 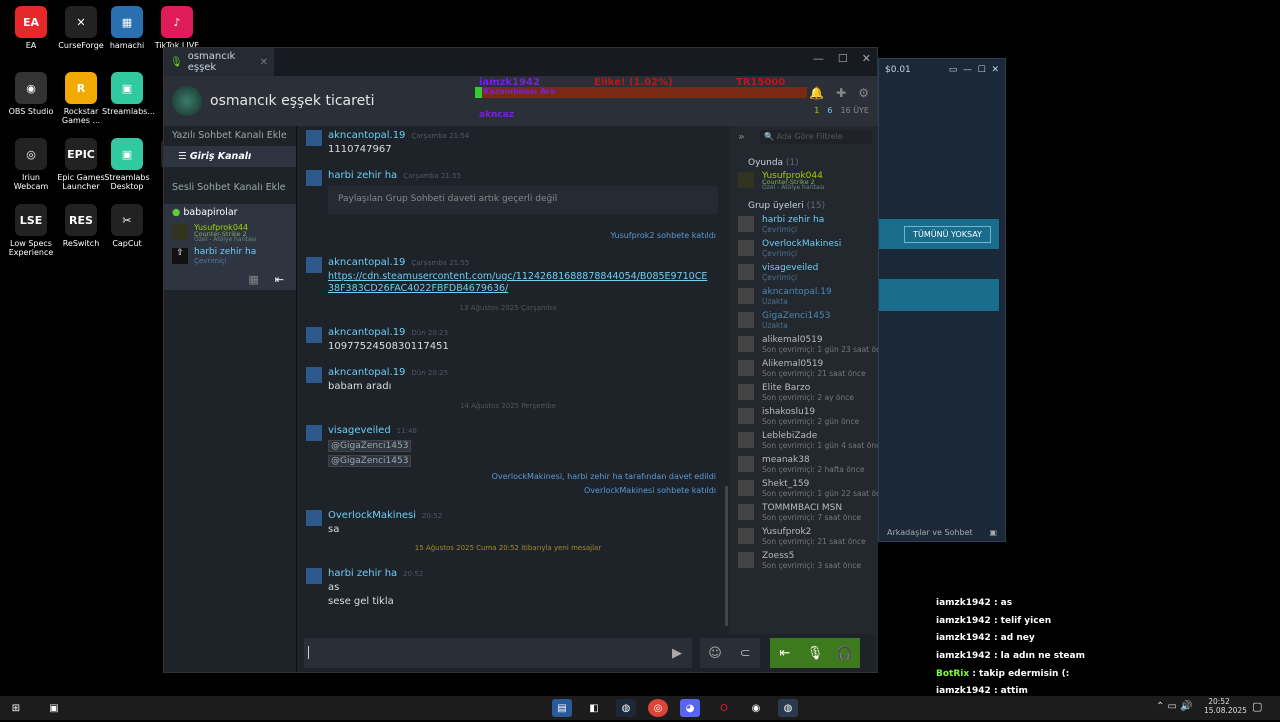 I want to click on member-item: Elite Barzo Son çevrimiçi: 2 ay önce, so click(x=808, y=394).